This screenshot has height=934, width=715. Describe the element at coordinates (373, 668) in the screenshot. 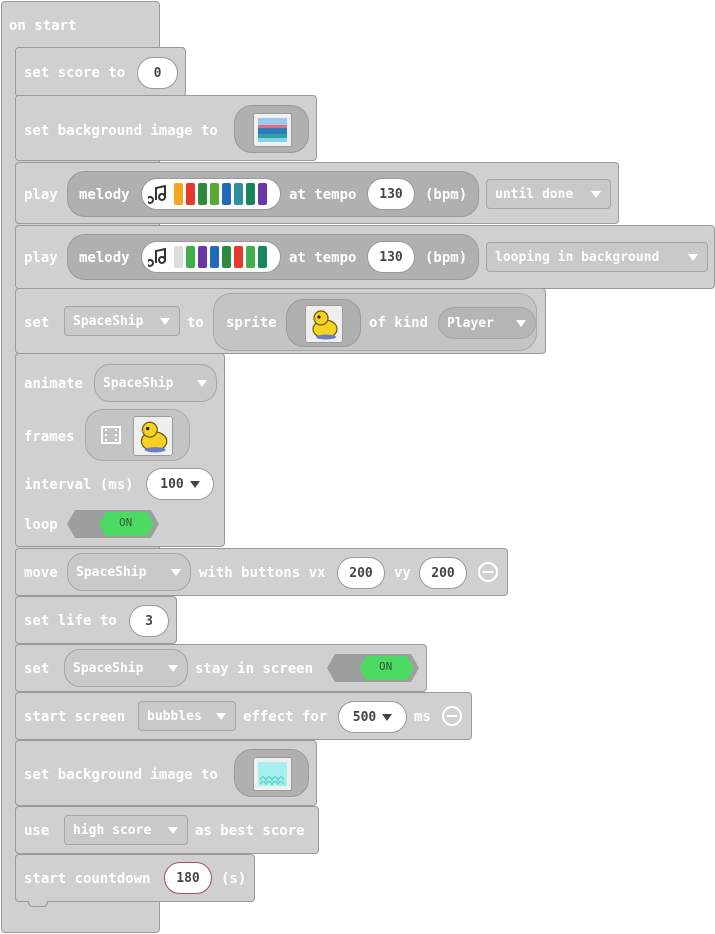

I see `stay-toggle: ON` at that location.